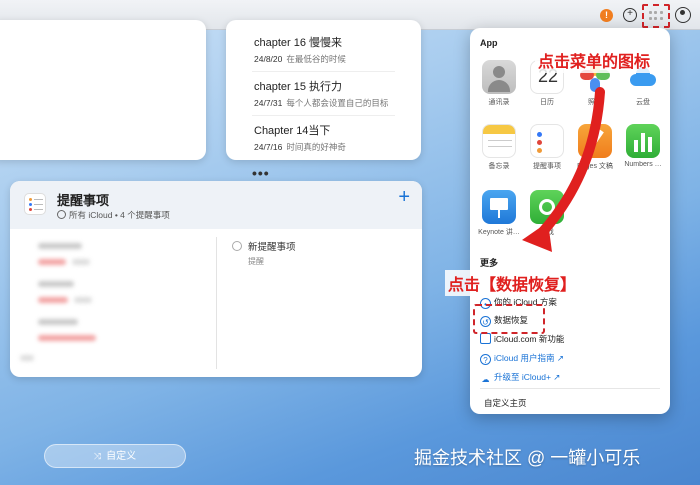 The width and height of the screenshot is (700, 485). I want to click on new-reminder-label: 新提醒事项, so click(272, 247).